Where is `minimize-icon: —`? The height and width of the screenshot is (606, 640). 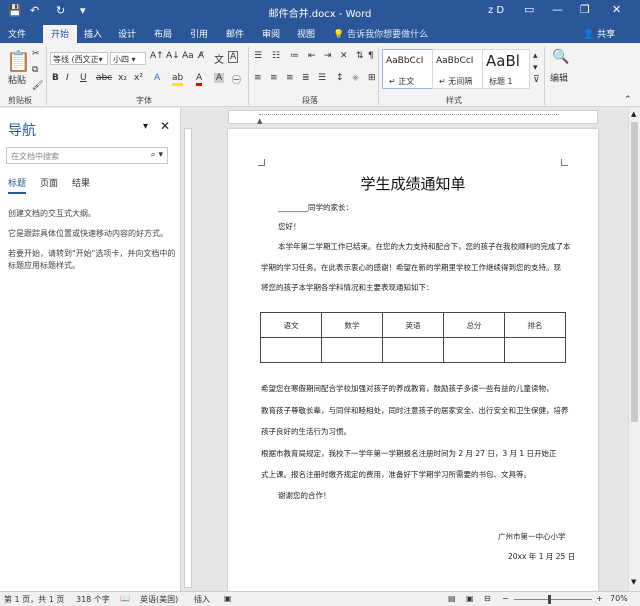 minimize-icon: — is located at coordinates (557, 9).